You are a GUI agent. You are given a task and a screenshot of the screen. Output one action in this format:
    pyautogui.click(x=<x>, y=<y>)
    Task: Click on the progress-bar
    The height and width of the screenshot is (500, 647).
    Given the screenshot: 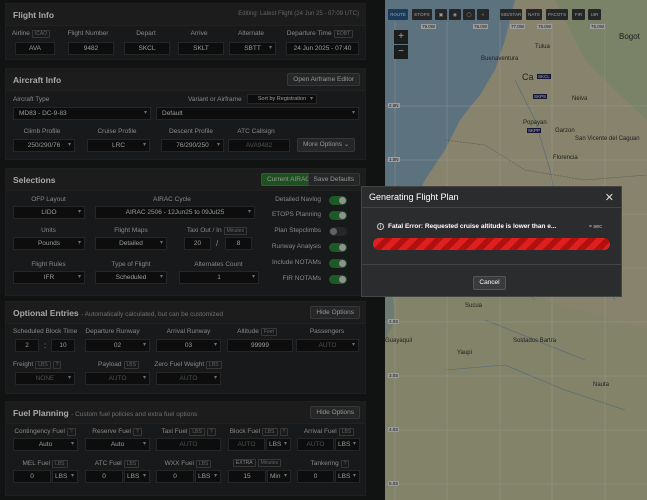 What is the action you would take?
    pyautogui.click(x=491, y=244)
    